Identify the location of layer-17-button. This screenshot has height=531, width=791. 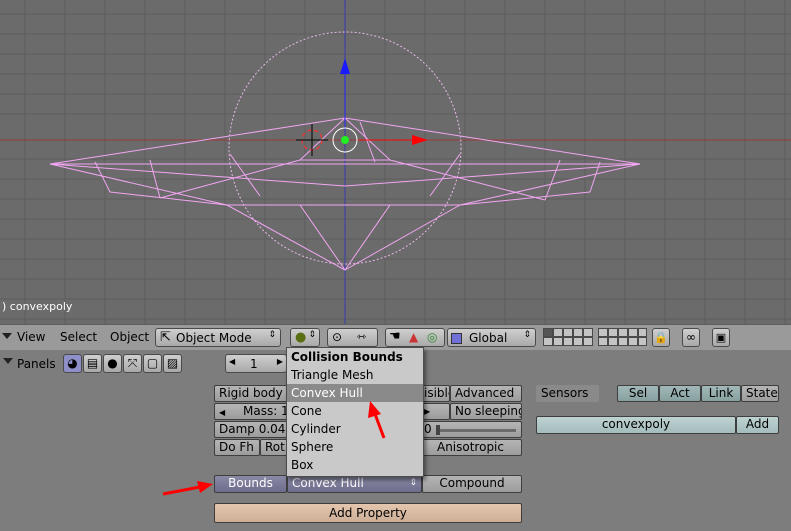
(613, 341).